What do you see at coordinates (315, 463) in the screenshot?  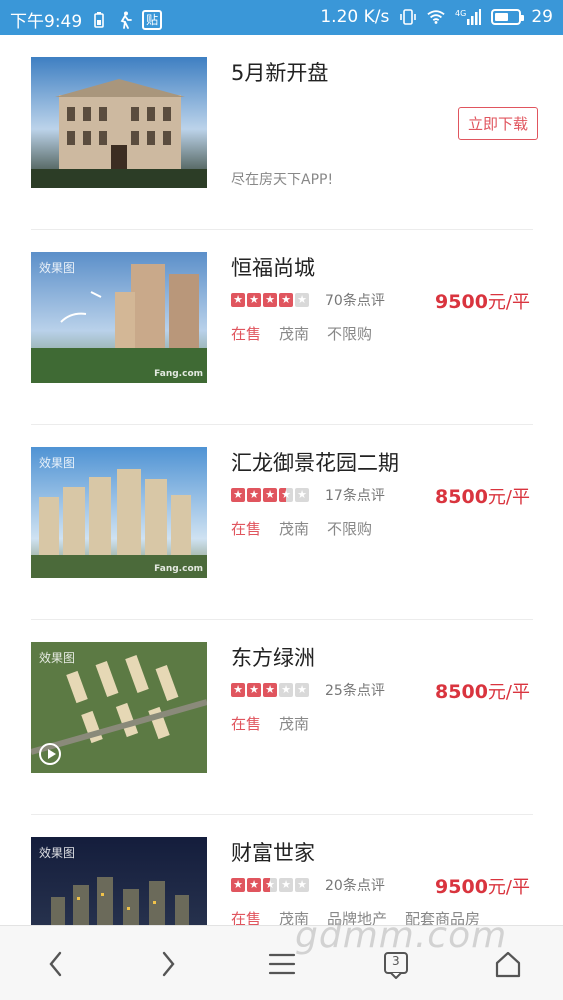 I see `listing-name: 汇龙御景花园二期` at bounding box center [315, 463].